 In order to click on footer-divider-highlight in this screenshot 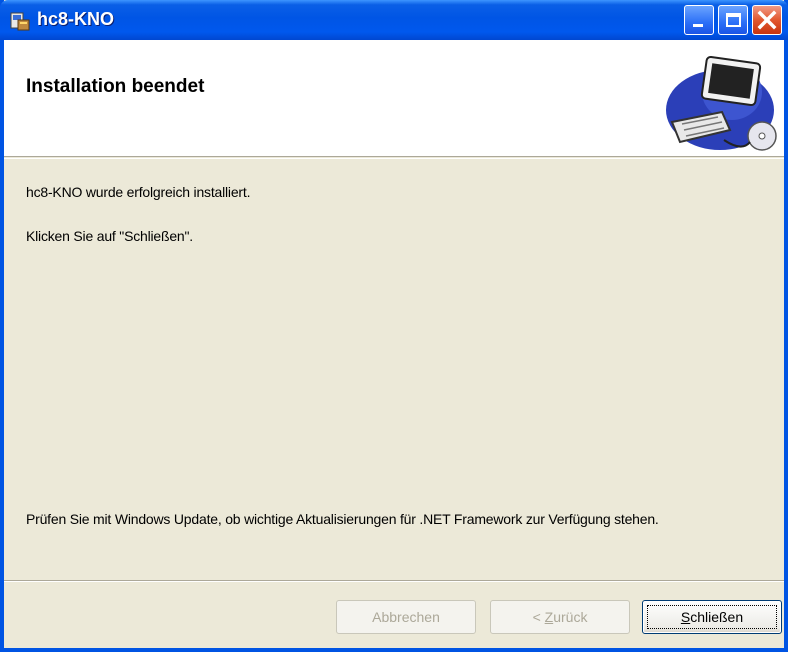, I will do `click(394, 581)`.